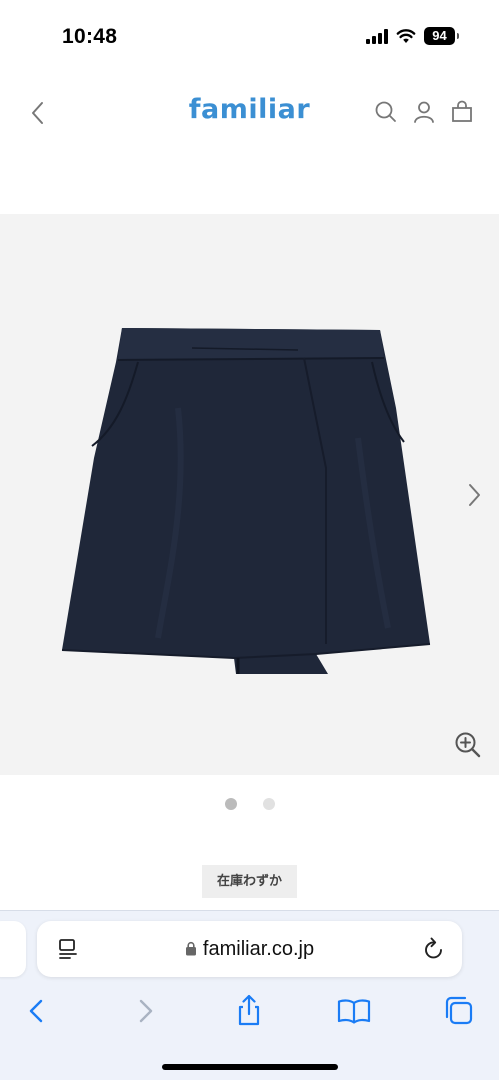  What do you see at coordinates (406, 36) in the screenshot?
I see `wifi-icon` at bounding box center [406, 36].